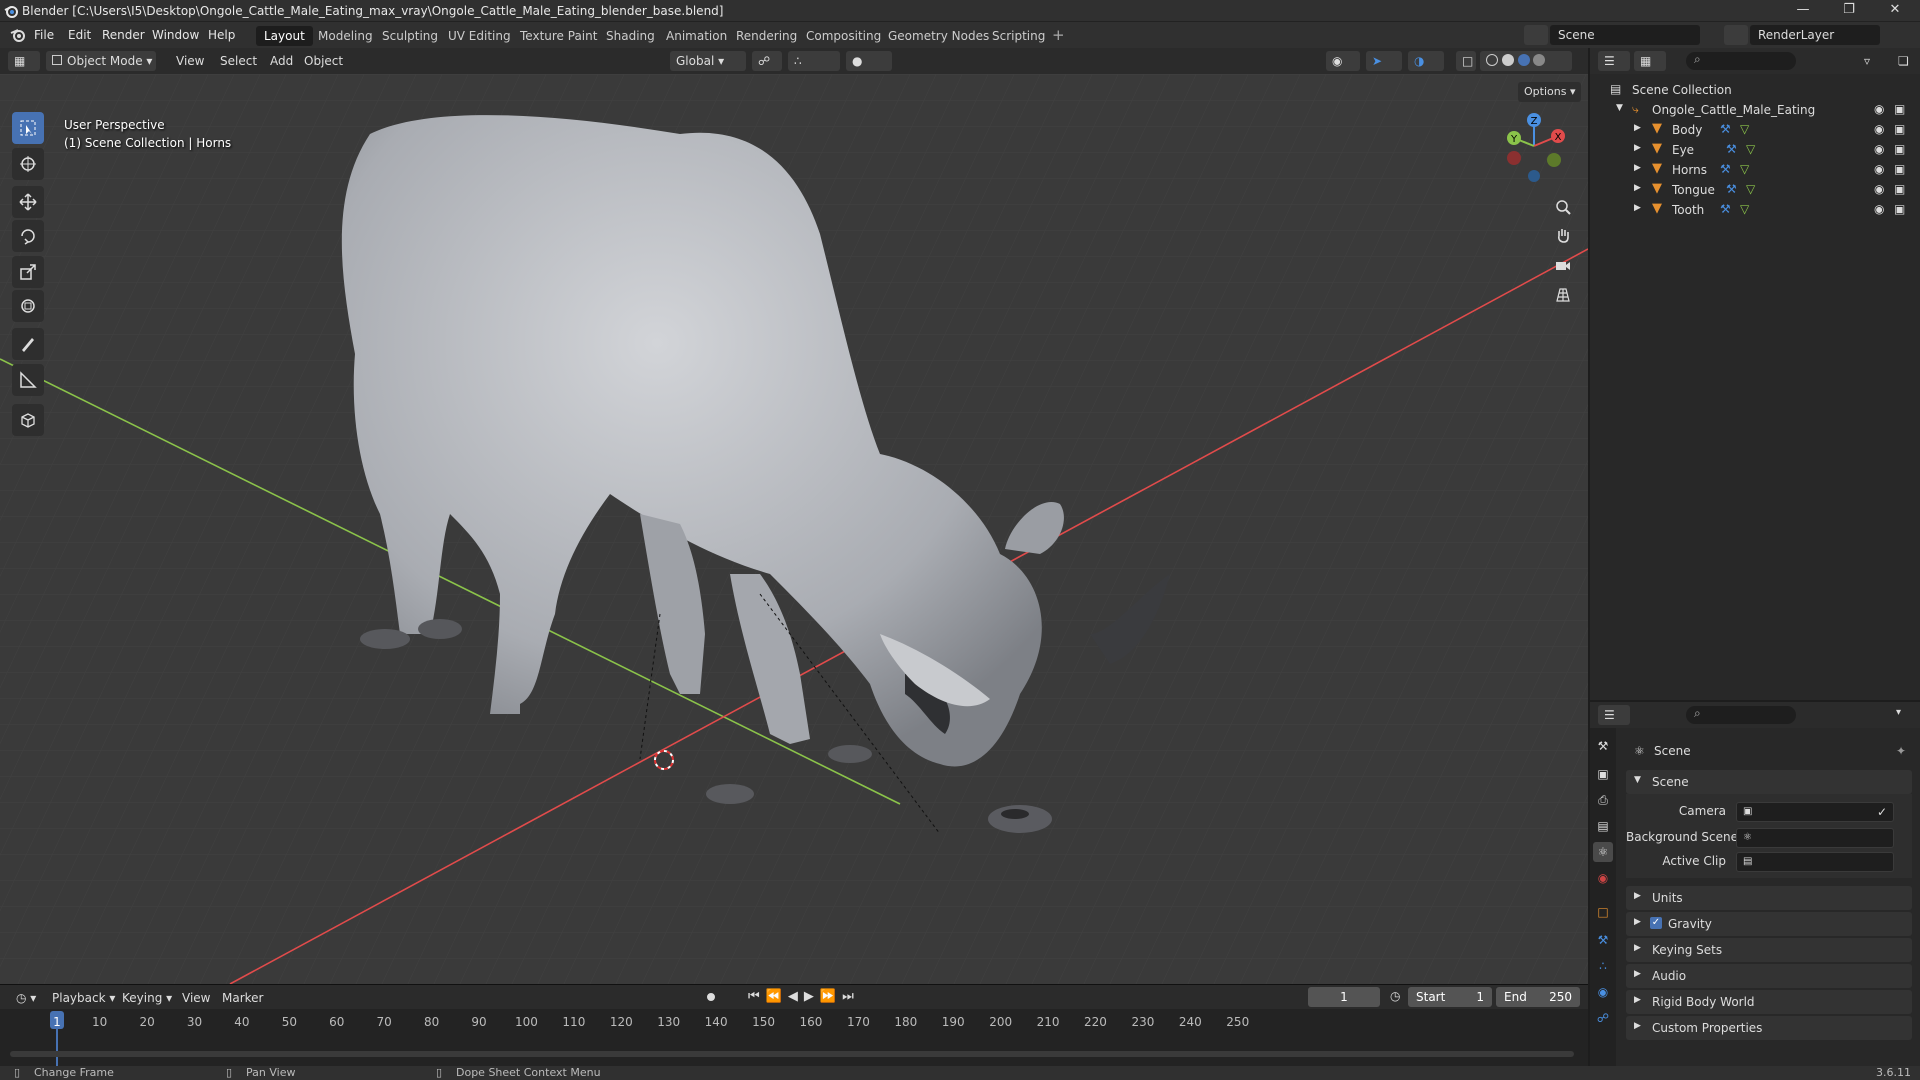 This screenshot has width=1920, height=1080. What do you see at coordinates (1614, 61) in the screenshot?
I see `outliner-editor-type-icon: ☰` at bounding box center [1614, 61].